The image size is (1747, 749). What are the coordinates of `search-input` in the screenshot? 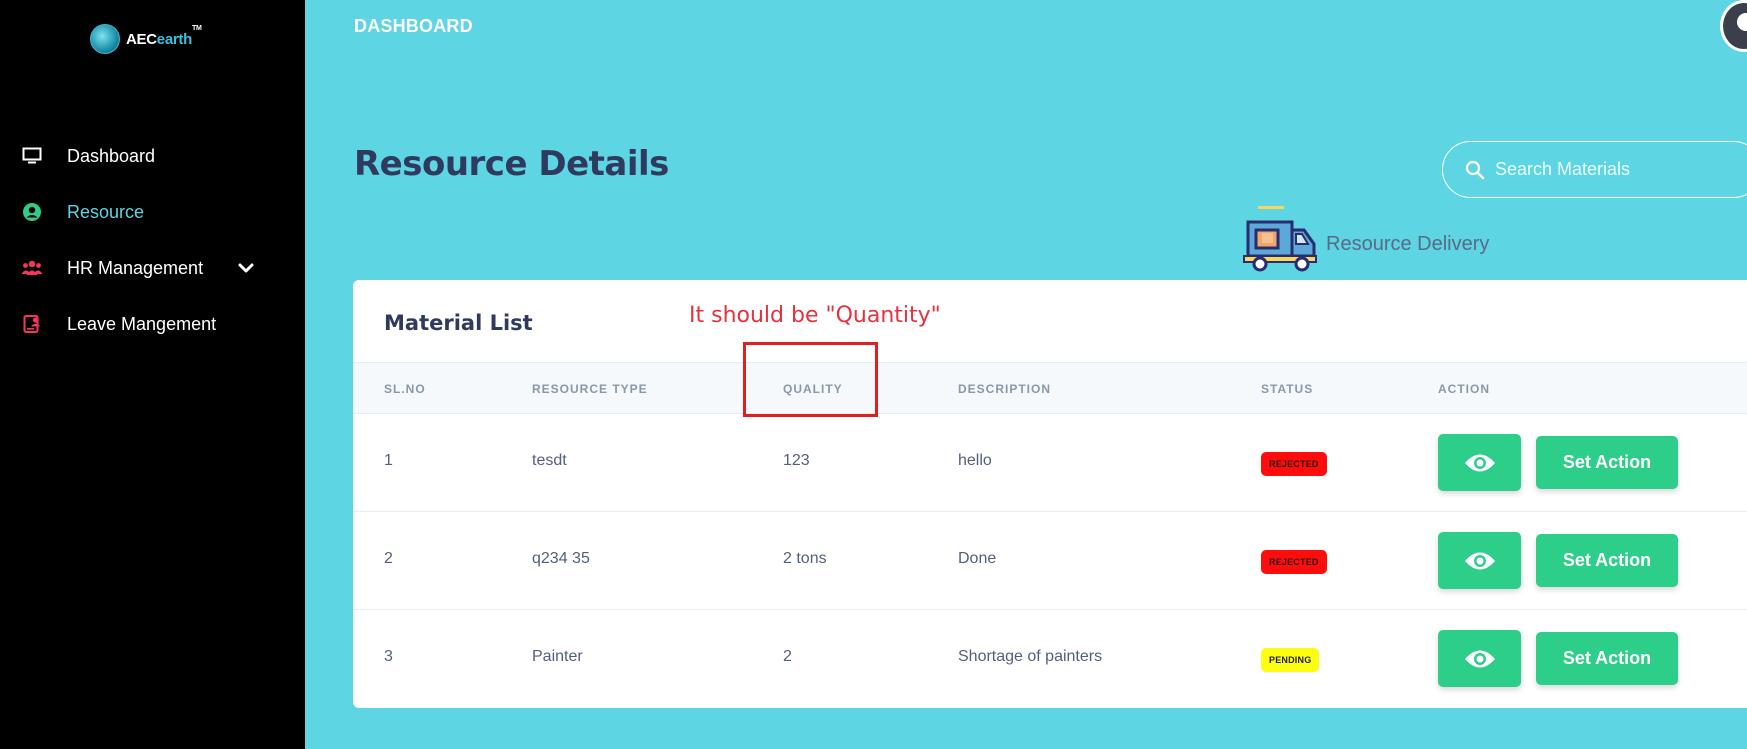 It's located at (1621, 169).